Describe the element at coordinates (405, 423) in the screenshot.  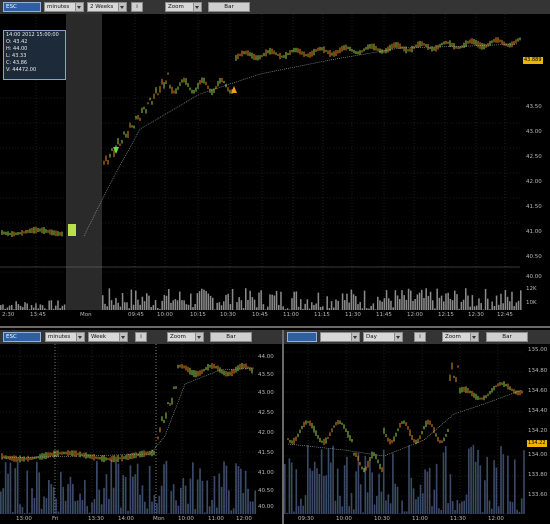
I see `moving-average-line` at that location.